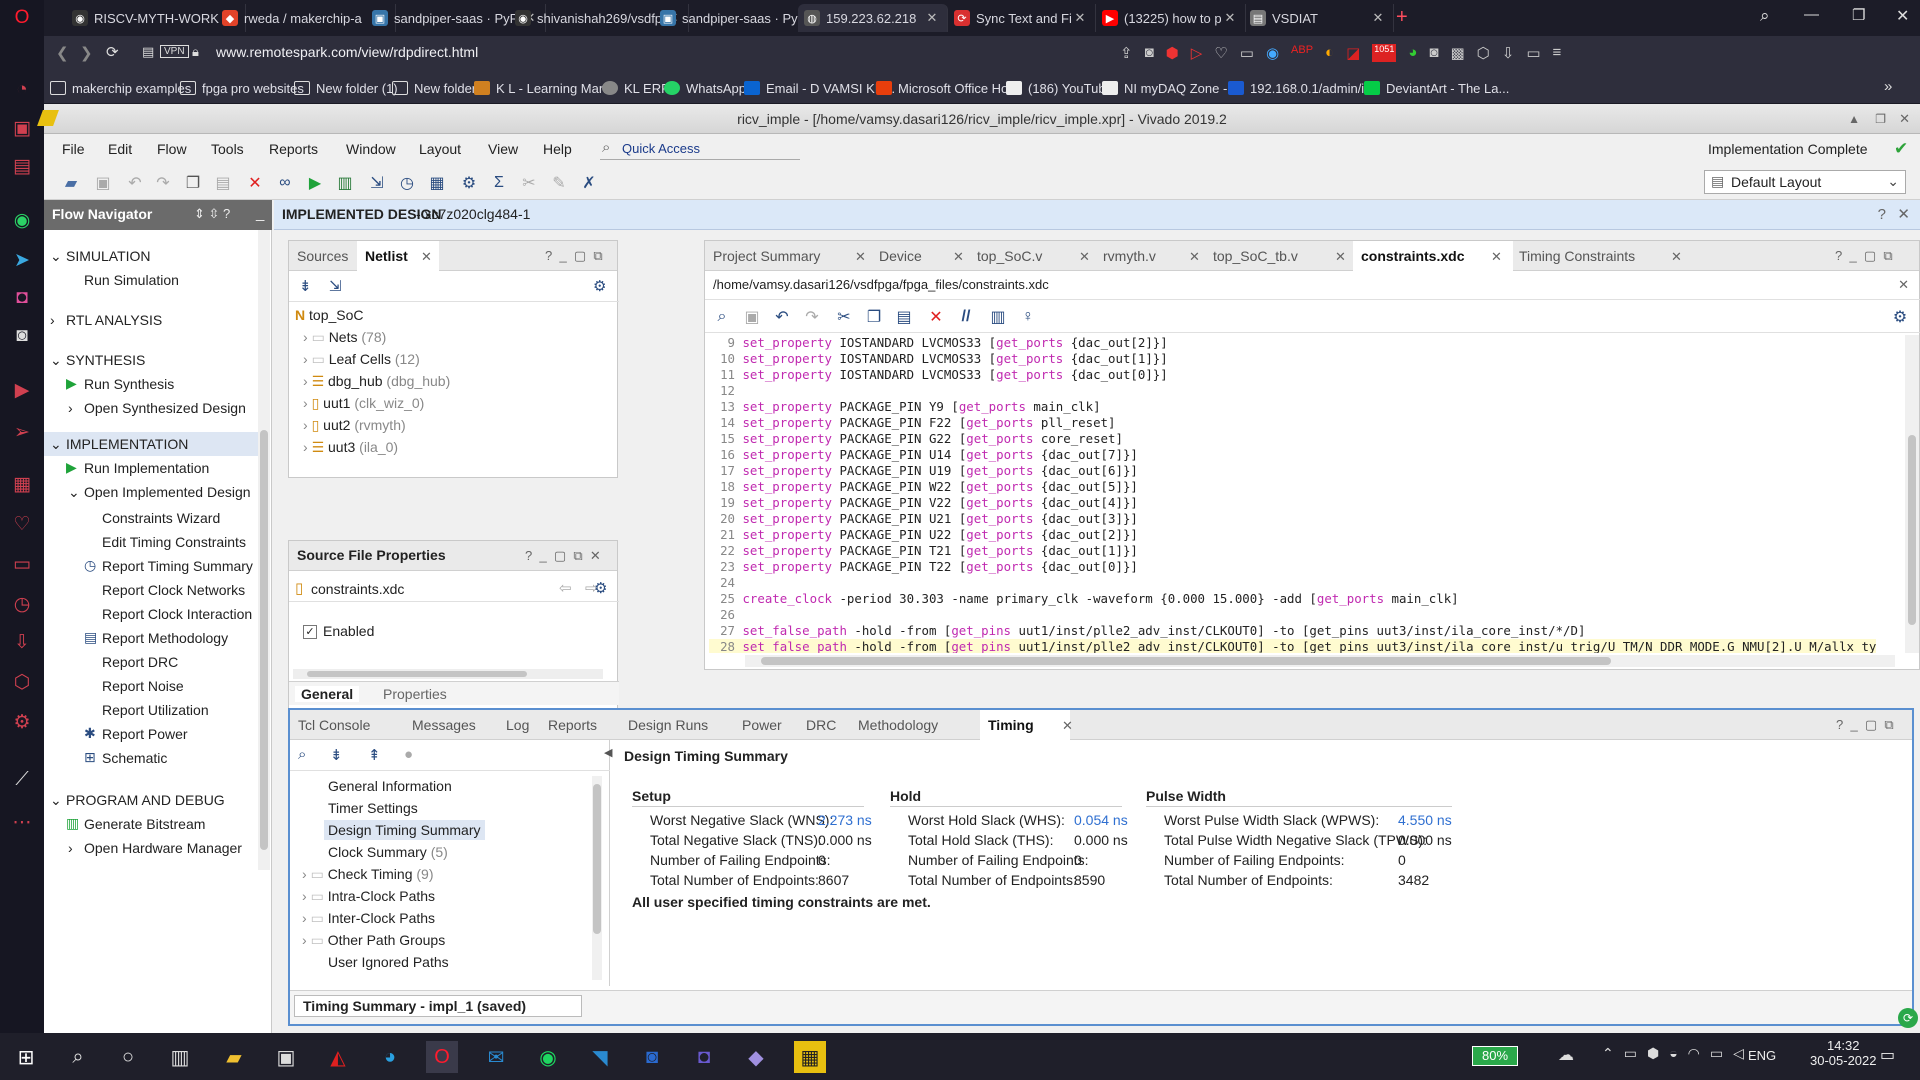 The image size is (1920, 1080). Describe the element at coordinates (1908, 1018) in the screenshot. I see `status-indicator-icon: ⟳` at that location.